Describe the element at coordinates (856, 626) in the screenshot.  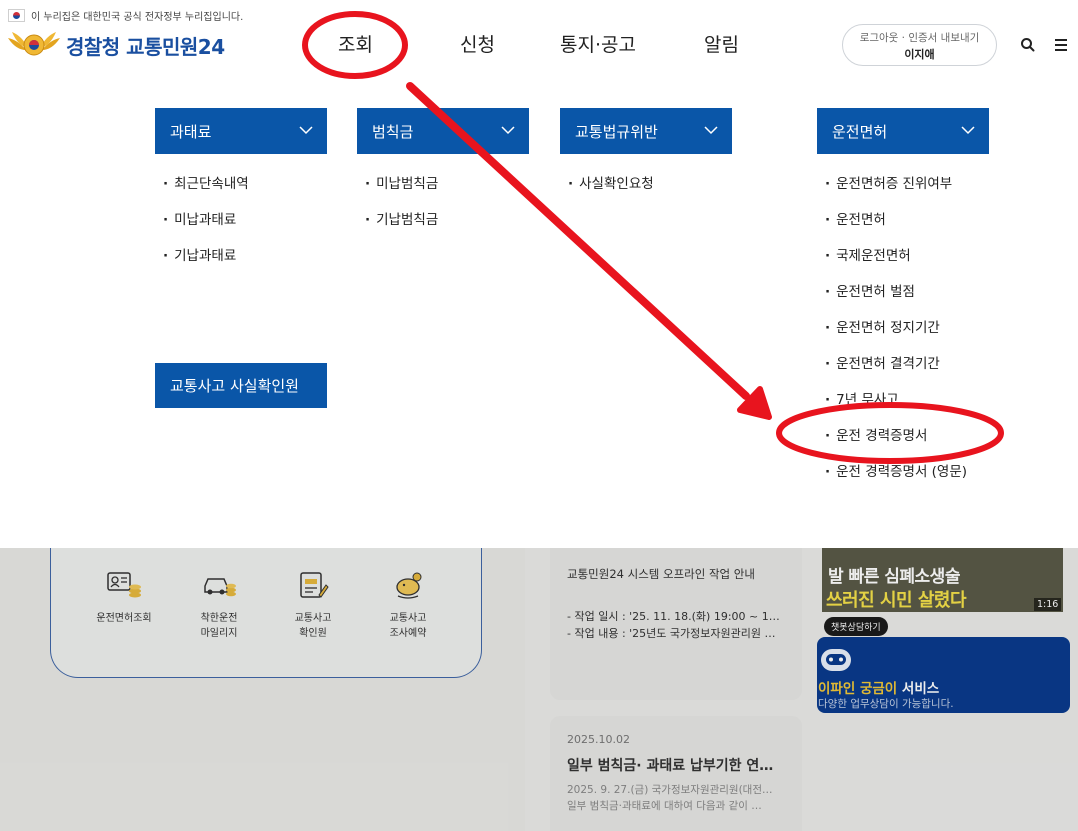
I see `chatbot-bubble: 챗봇상담하기` at that location.